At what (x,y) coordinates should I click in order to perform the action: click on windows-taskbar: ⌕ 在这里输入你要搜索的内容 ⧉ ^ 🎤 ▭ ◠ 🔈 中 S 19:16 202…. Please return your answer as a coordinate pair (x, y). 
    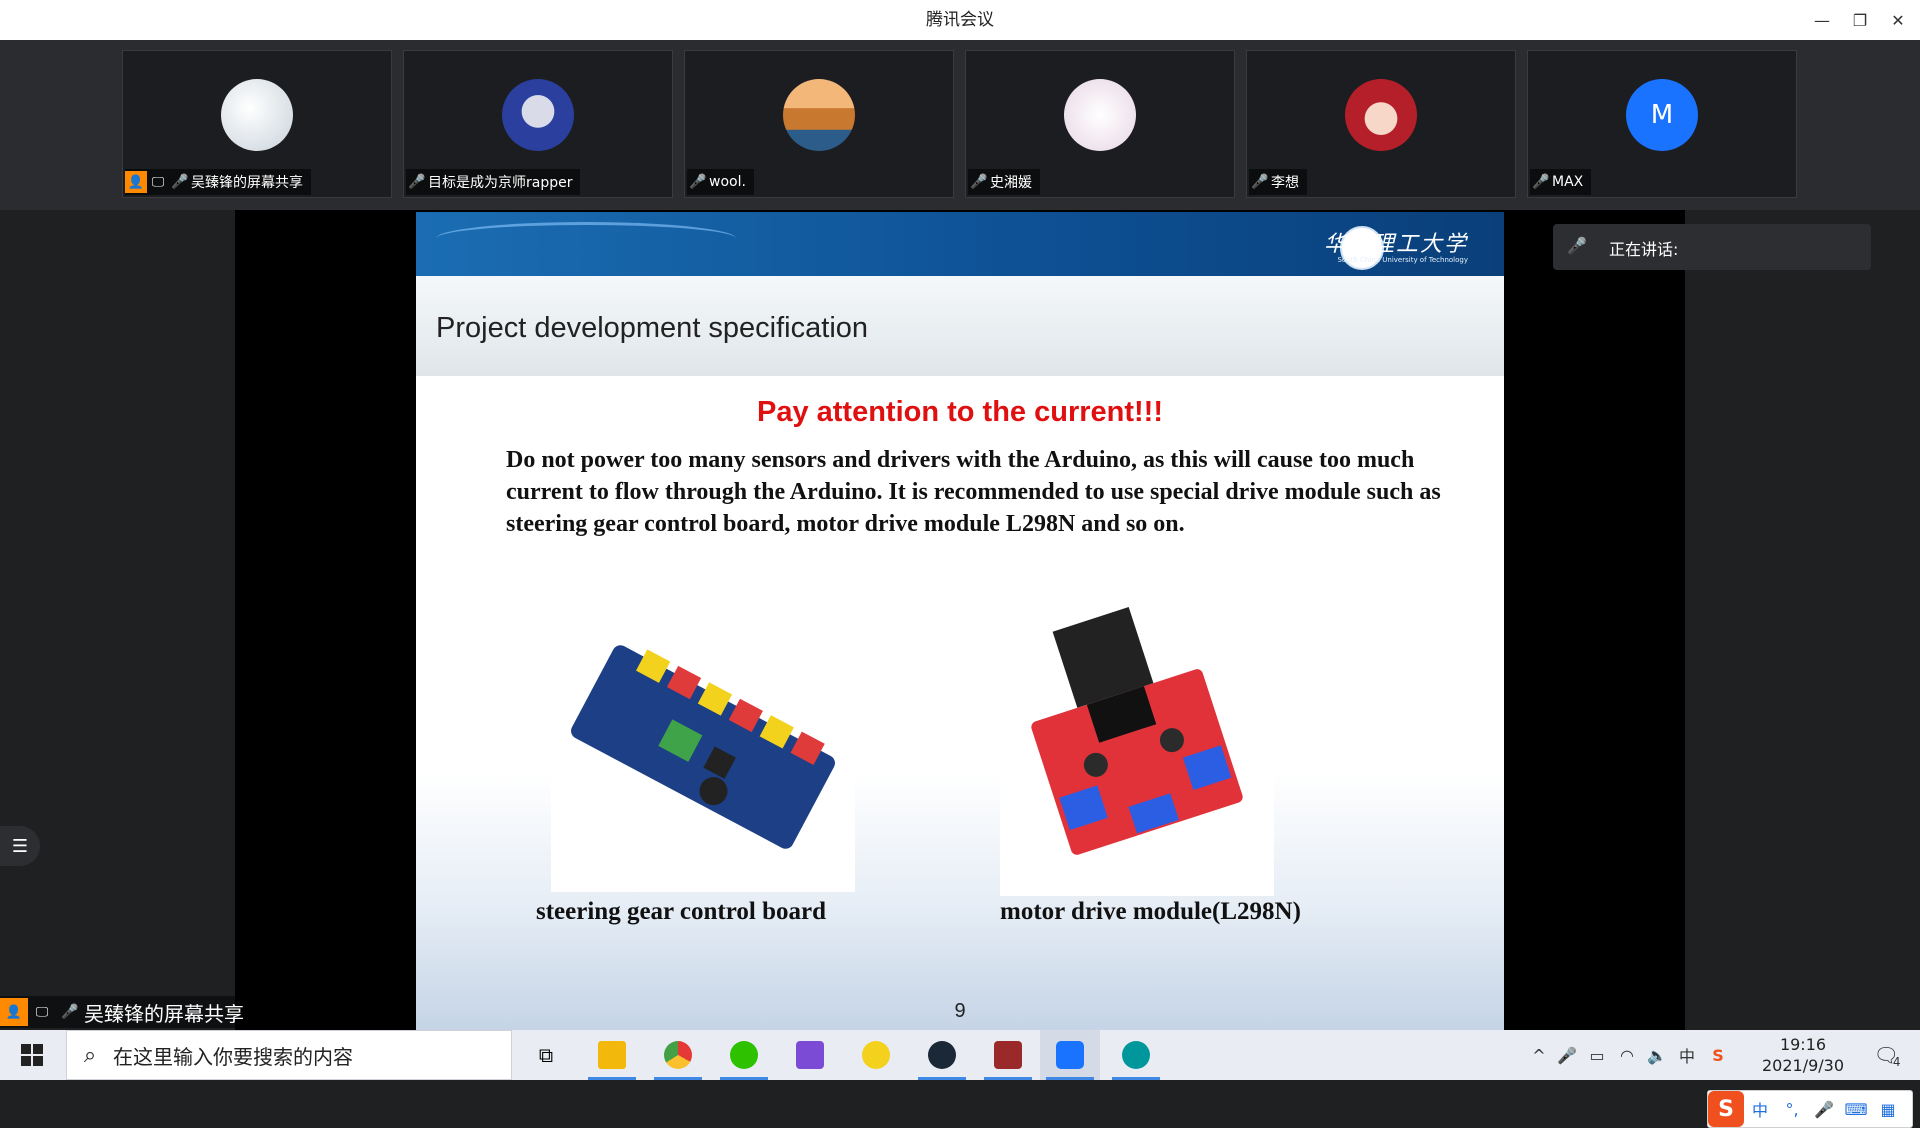
    Looking at the image, I should click on (960, 1055).